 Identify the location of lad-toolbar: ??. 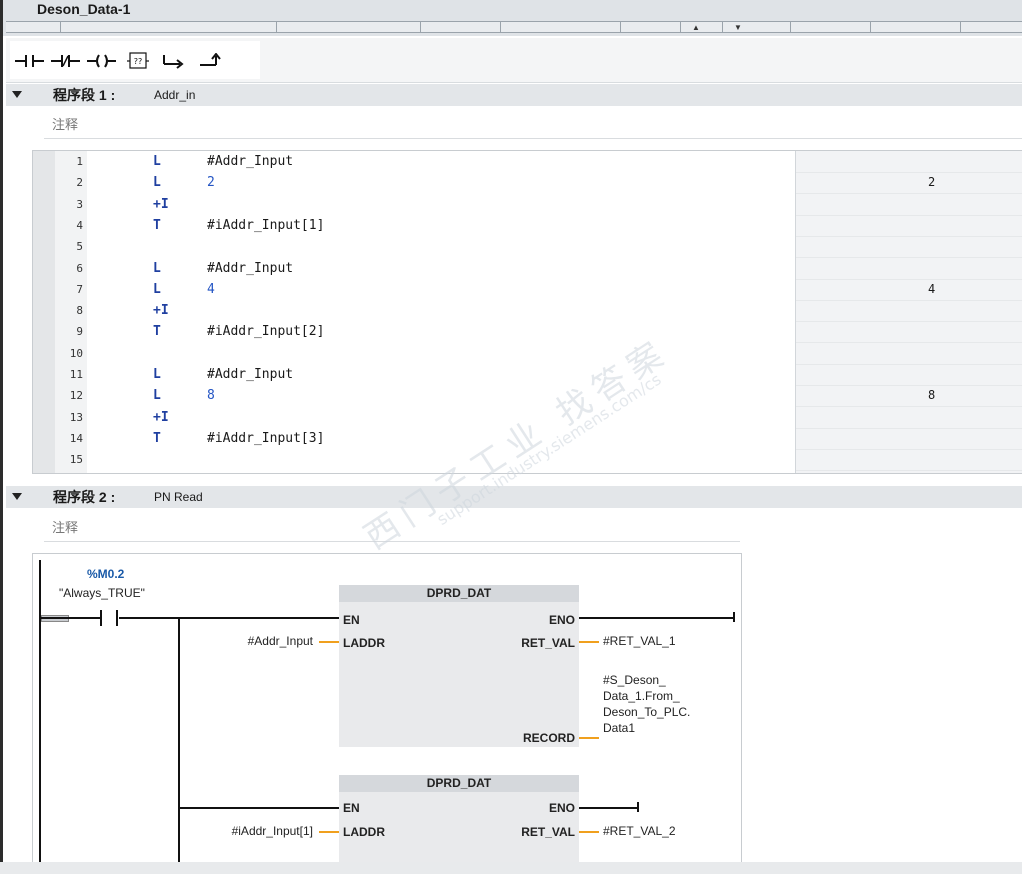
(514, 60).